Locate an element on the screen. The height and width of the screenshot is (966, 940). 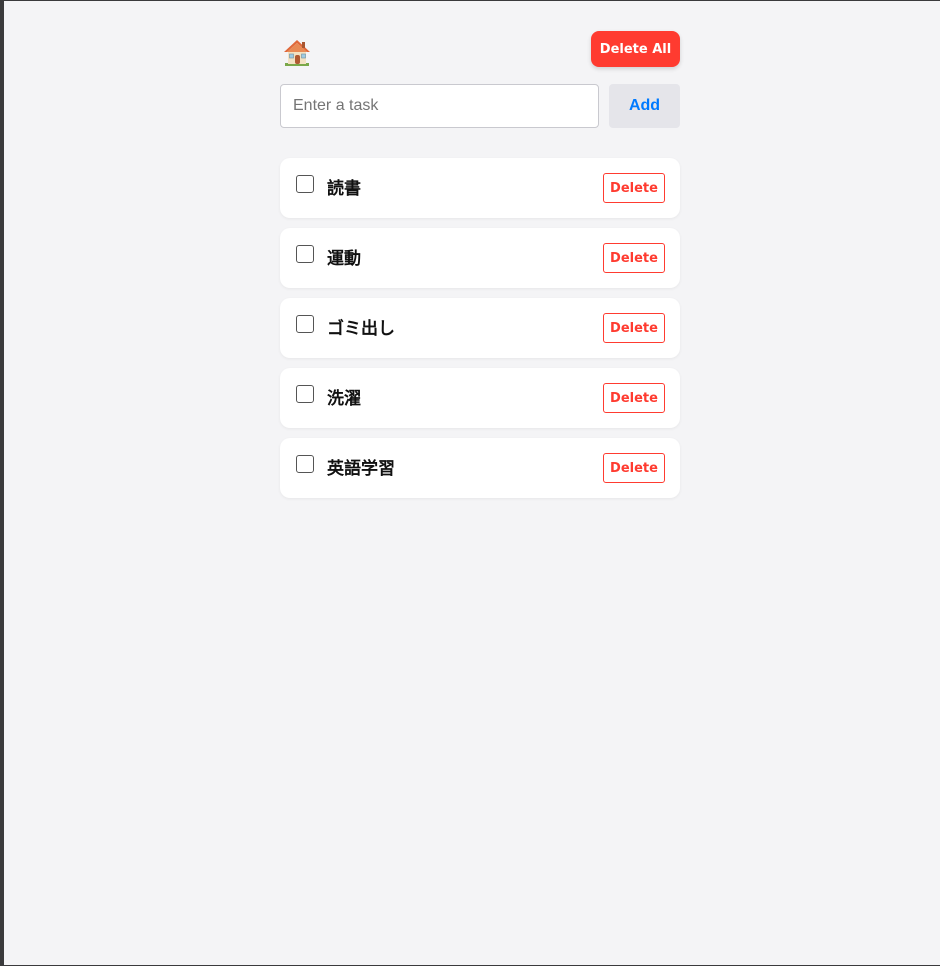
add-button: Add is located at coordinates (644, 106).